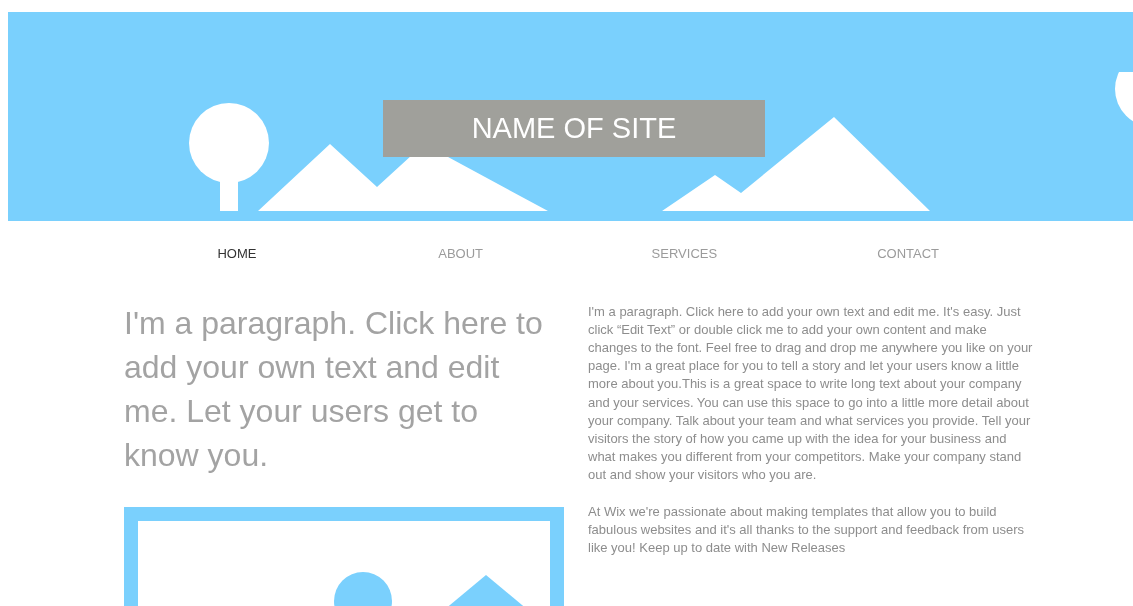  I want to click on nav-link: ABOUT, so click(460, 254).